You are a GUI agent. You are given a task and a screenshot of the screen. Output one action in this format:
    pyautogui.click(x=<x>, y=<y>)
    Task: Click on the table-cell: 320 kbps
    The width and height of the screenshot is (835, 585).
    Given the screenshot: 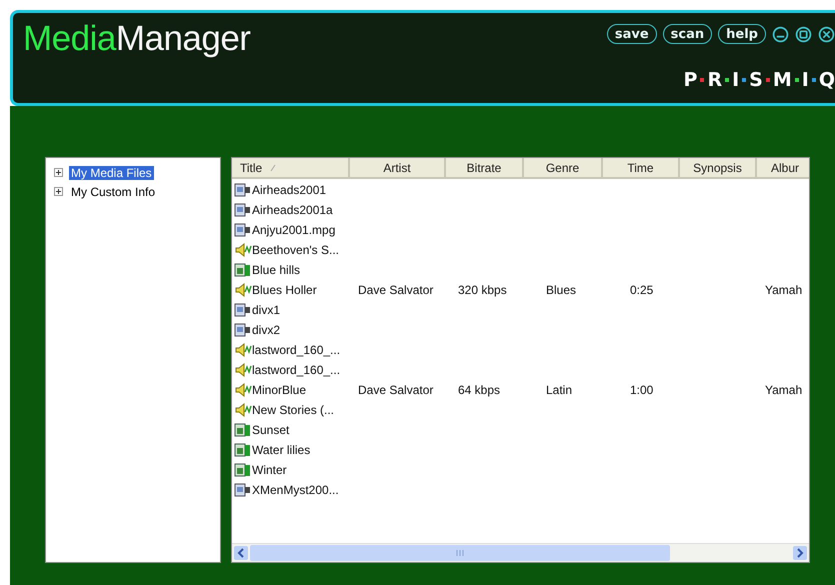 What is the action you would take?
    pyautogui.click(x=482, y=289)
    